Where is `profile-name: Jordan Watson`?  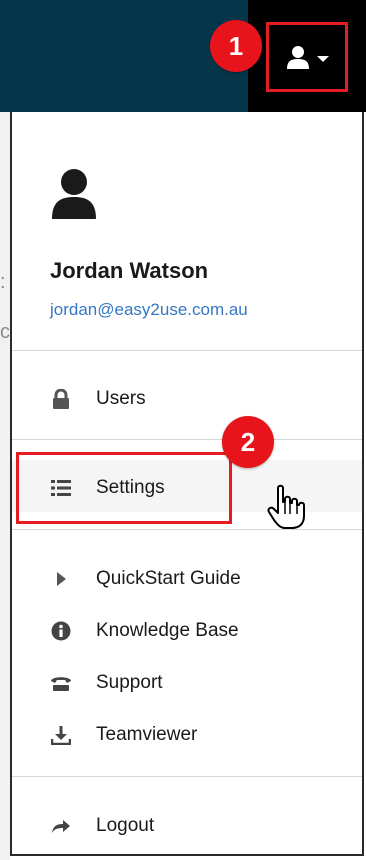 profile-name: Jordan Watson is located at coordinates (129, 270).